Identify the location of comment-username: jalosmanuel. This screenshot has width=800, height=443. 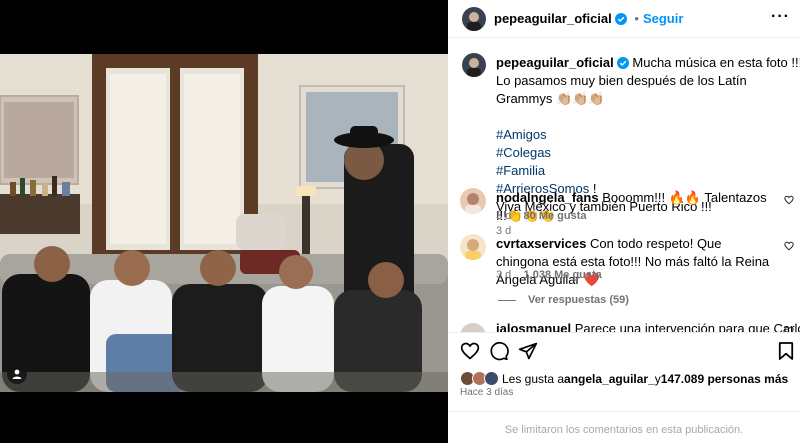
(533, 326).